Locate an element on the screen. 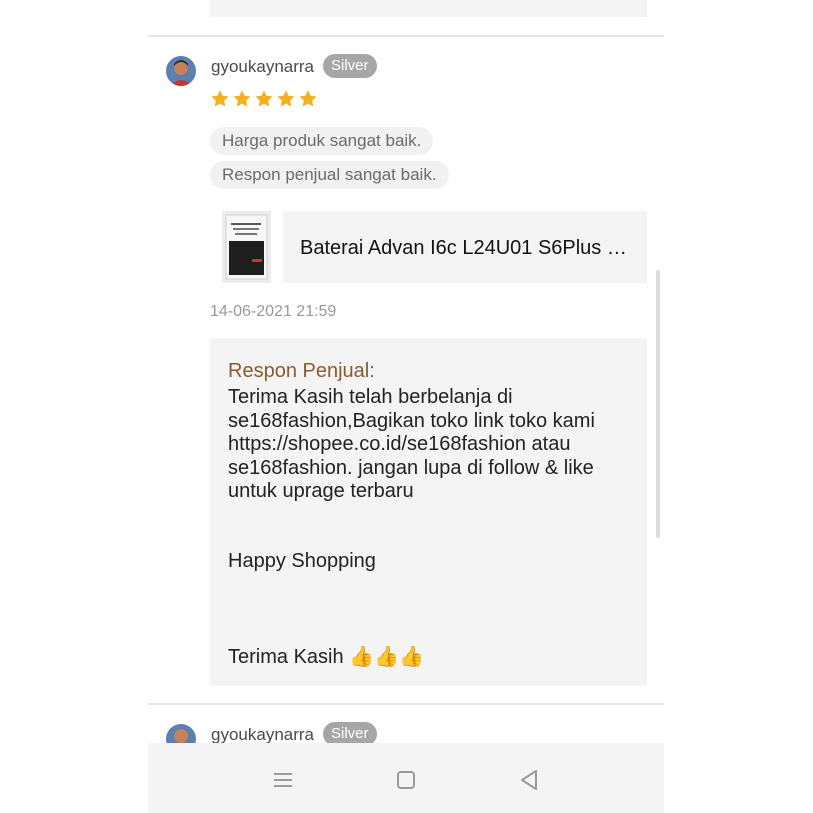 This screenshot has width=813, height=813. seller-response-label: Respon Penjual: is located at coordinates (301, 371).